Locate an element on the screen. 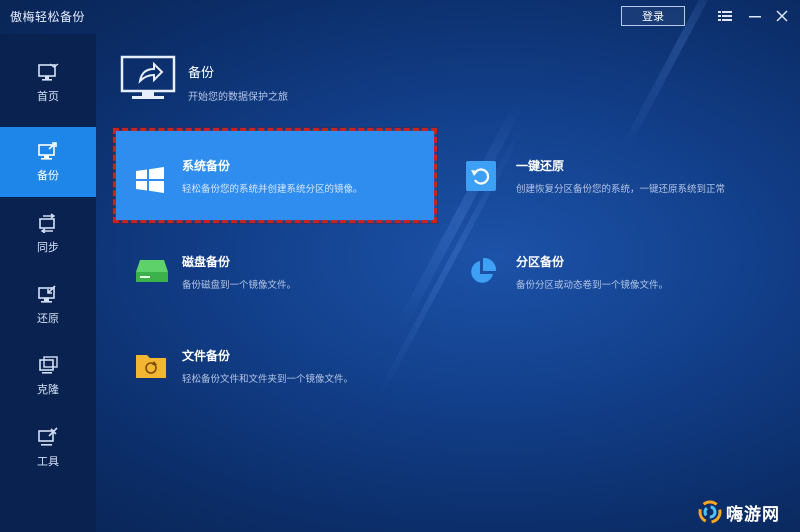 The image size is (800, 532). card-title: 分区备份 is located at coordinates (540, 262).